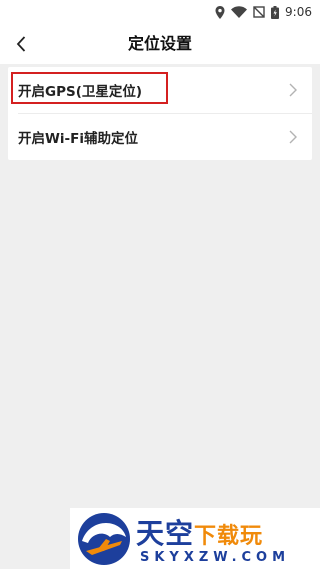  I want to click on watermark: 天空下载玩 SKYXZW.COM, so click(195, 538).